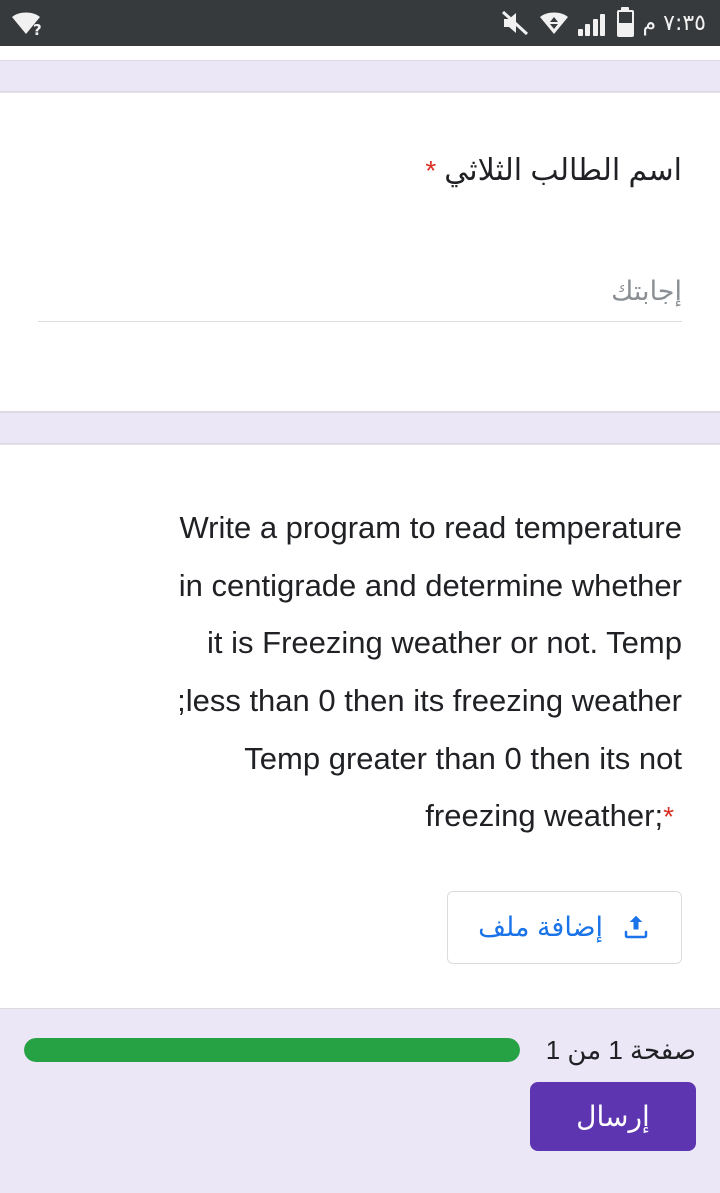 This screenshot has height=1193, width=720. I want to click on add-file-button-label: إضافة ملف, so click(540, 926).